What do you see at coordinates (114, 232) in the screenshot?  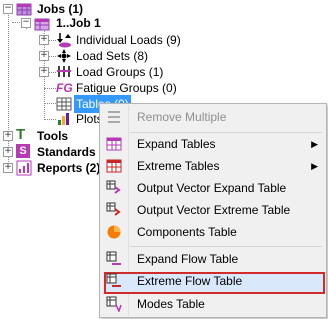 I see `components-table-icon` at bounding box center [114, 232].